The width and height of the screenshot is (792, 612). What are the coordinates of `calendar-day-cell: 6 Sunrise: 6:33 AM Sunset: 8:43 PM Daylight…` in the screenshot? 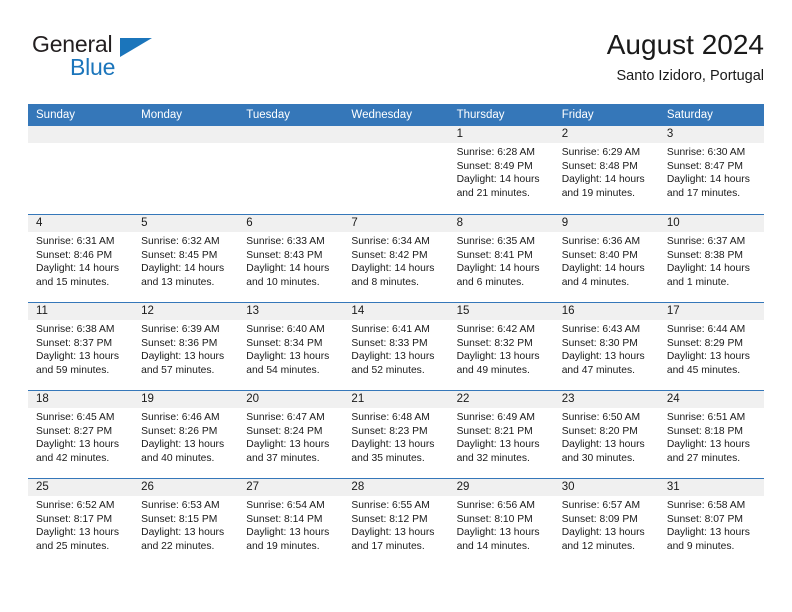 It's located at (291, 258).